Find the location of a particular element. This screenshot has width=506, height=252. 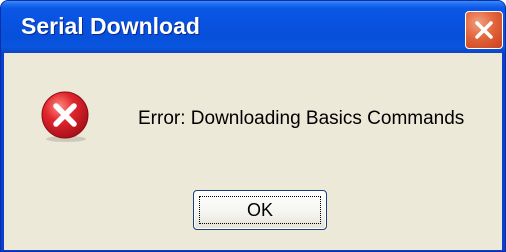

window-title: Serial Download is located at coordinates (110, 26).